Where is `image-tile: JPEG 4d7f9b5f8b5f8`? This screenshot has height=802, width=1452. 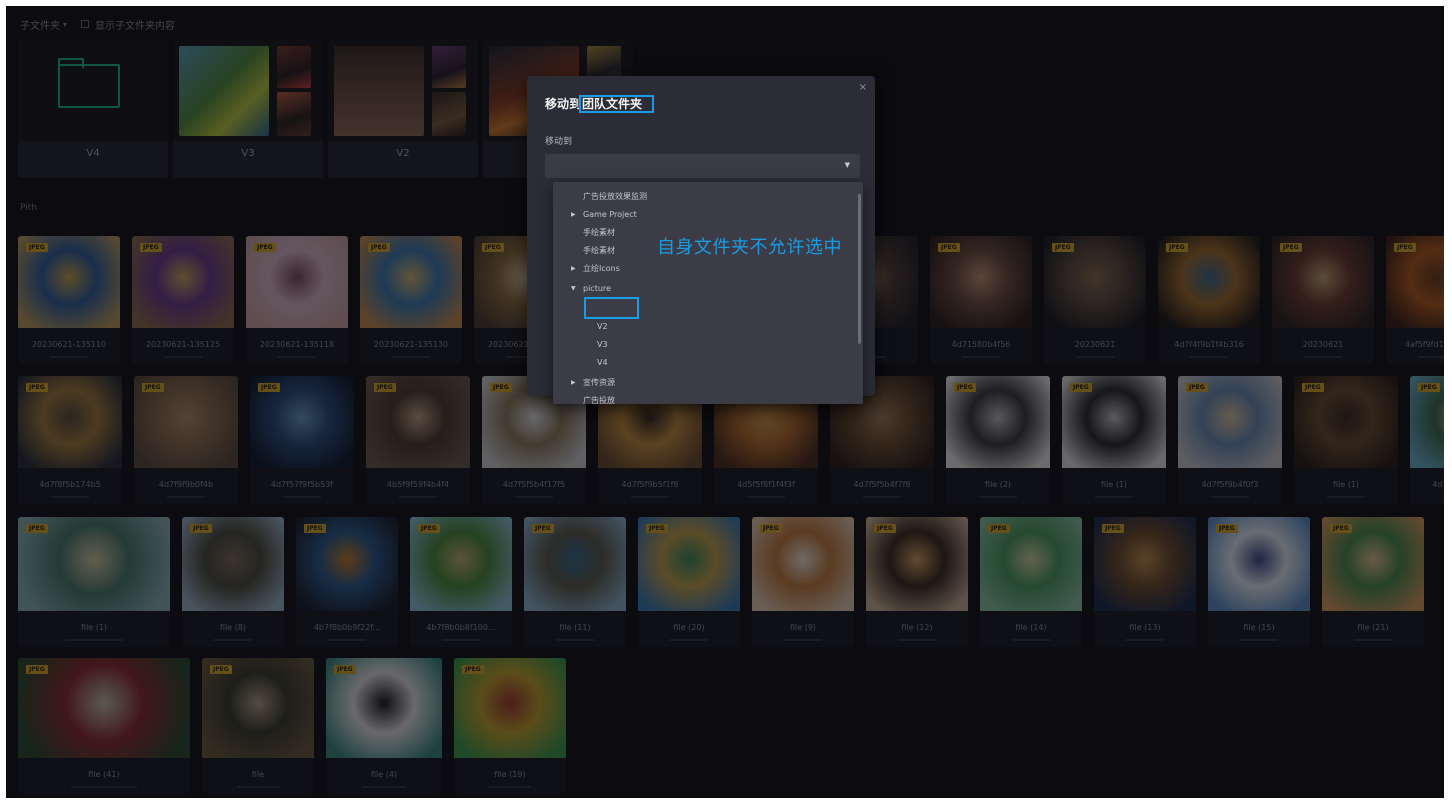
image-tile: JPEG 4d7f9b5f8b5f8 is located at coordinates (1427, 440).